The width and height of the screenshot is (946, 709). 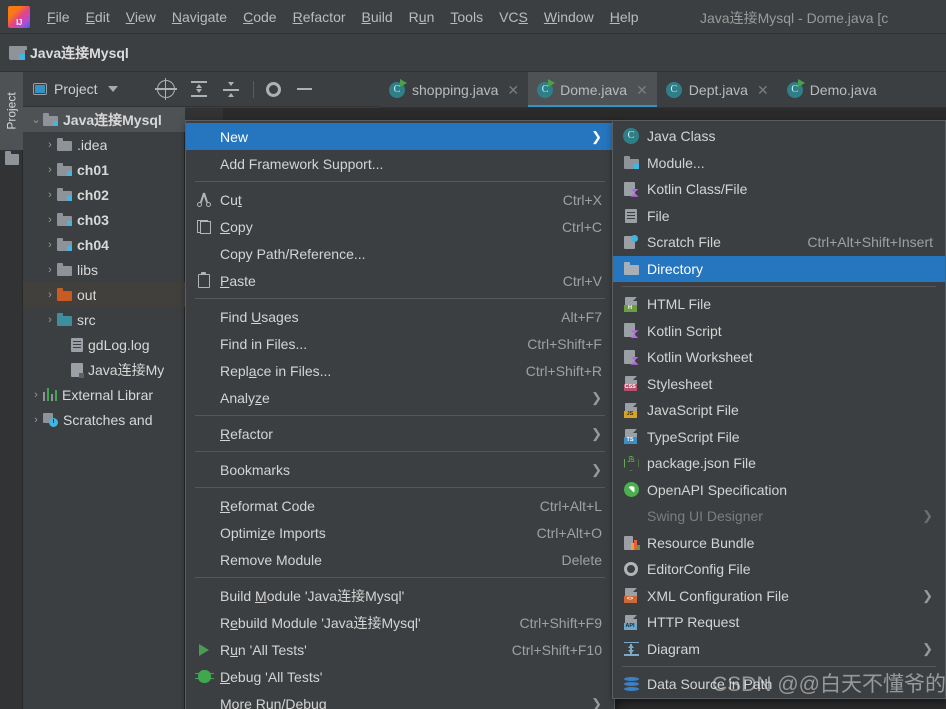 I want to click on menu-item-refactor: Refactor ❯, so click(x=400, y=433).